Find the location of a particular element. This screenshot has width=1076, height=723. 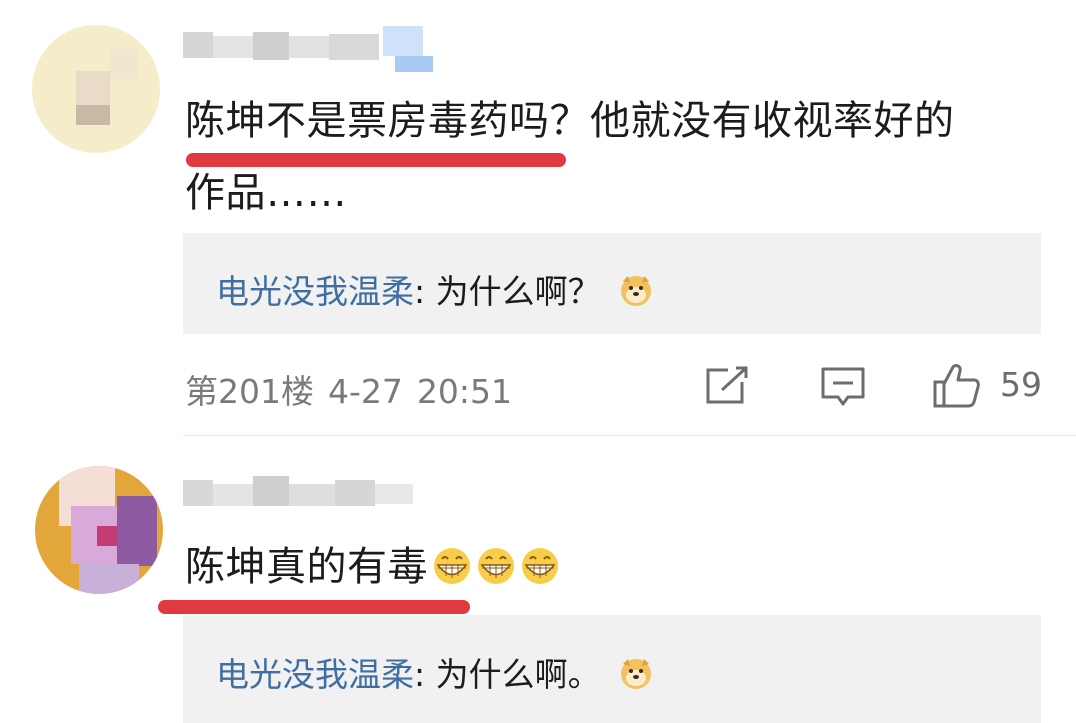

highlight-underline is located at coordinates (314, 607).